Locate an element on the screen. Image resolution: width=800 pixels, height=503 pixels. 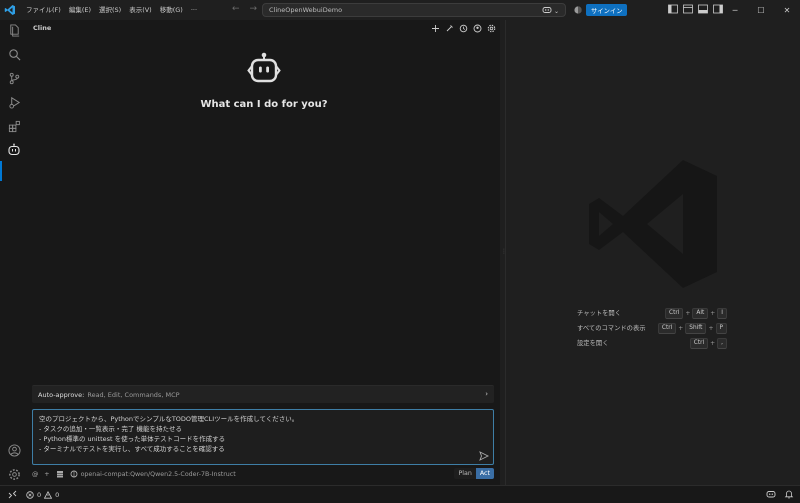
history-icon is located at coordinates (463, 28).